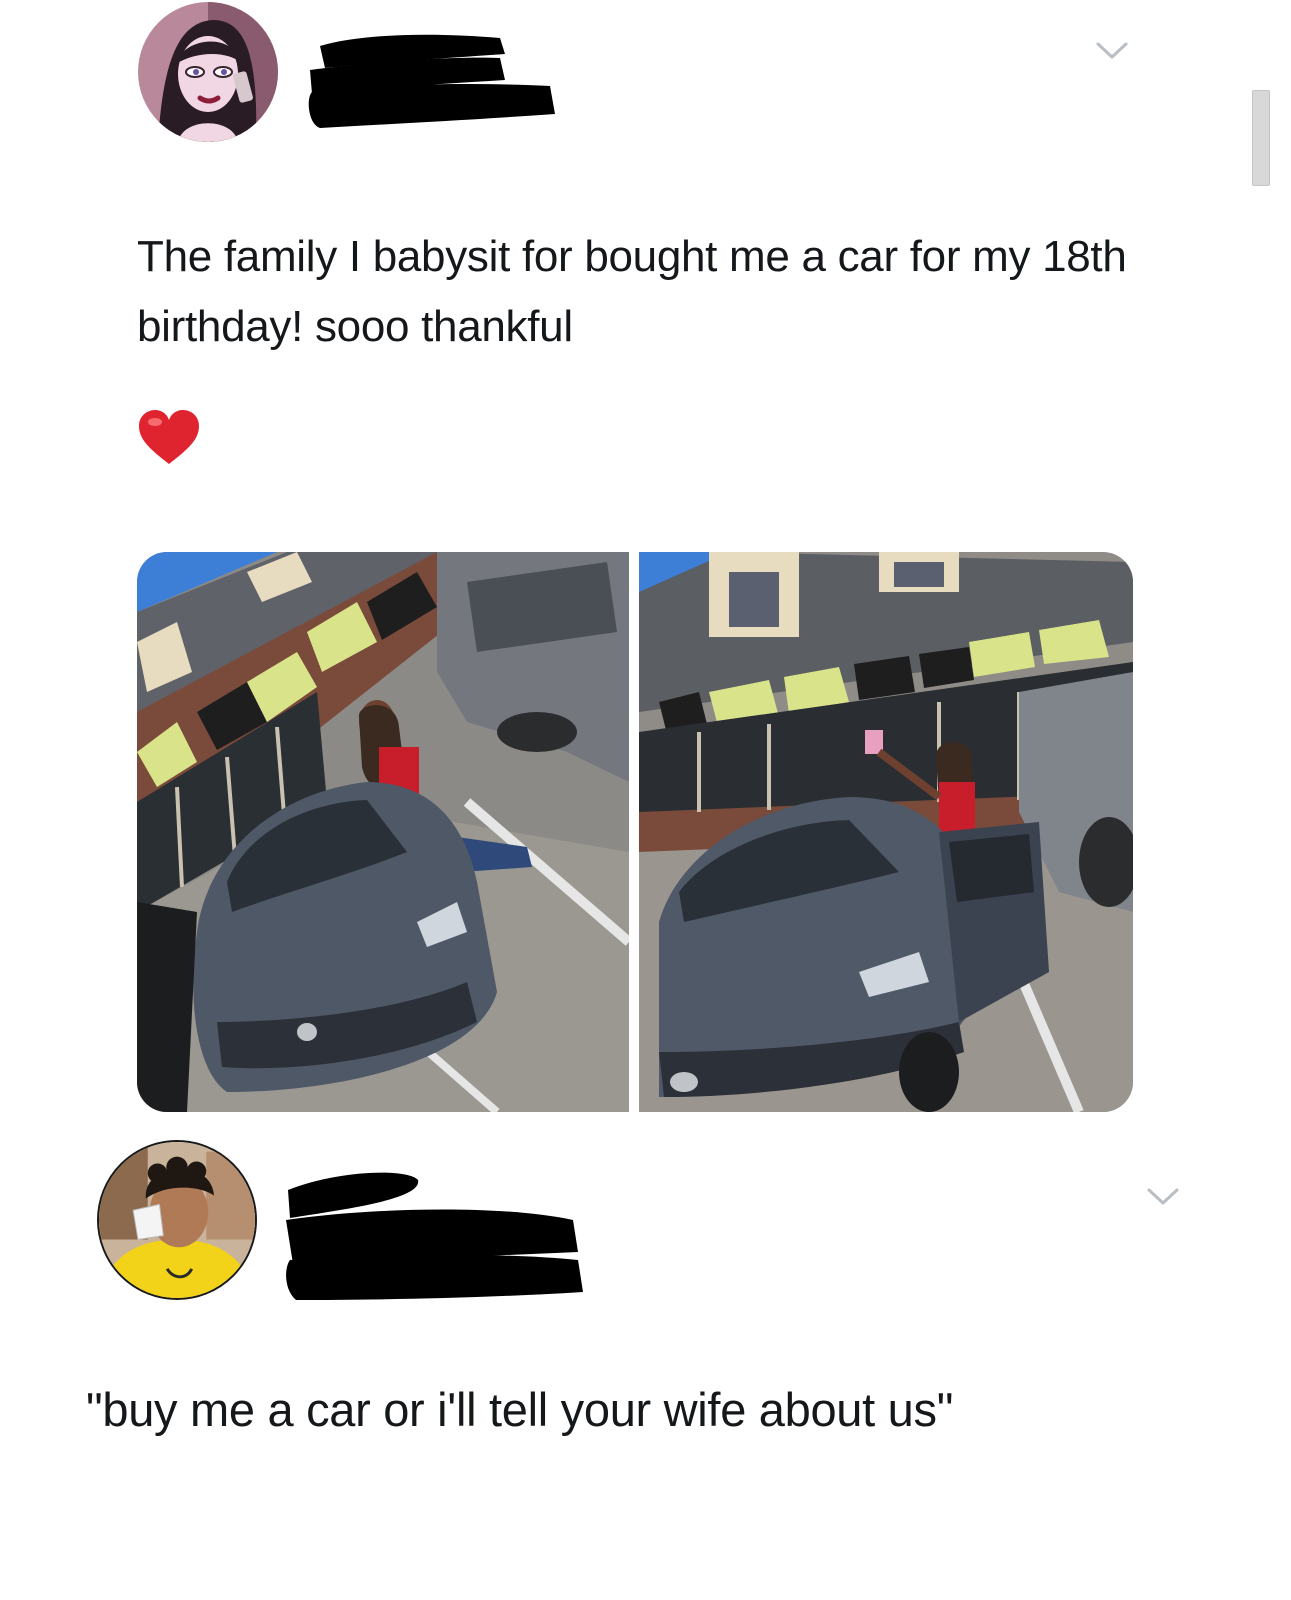 Image resolution: width=1291 pixels, height=1600 pixels. Describe the element at coordinates (1261, 138) in the screenshot. I see `scrollbar-thumb` at that location.